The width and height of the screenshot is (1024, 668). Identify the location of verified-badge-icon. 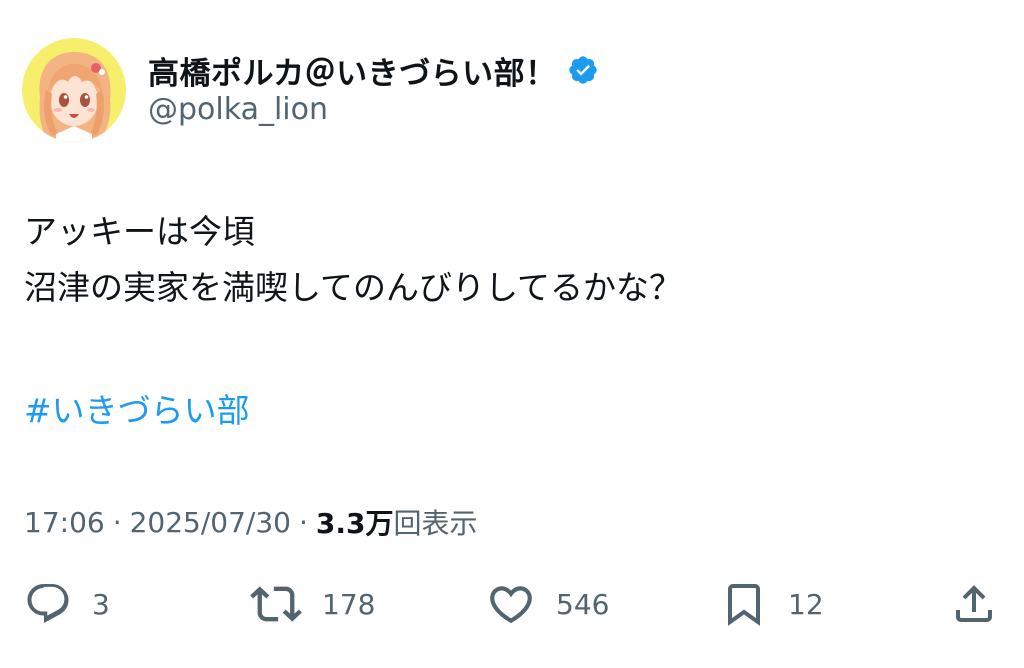
(583, 70).